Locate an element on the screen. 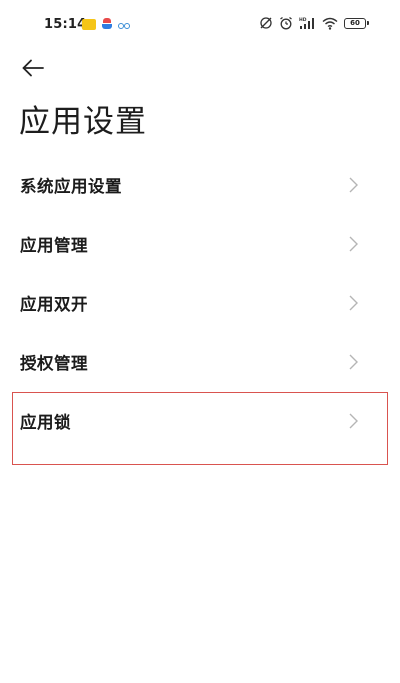  app-notification-icon is located at coordinates (107, 24).